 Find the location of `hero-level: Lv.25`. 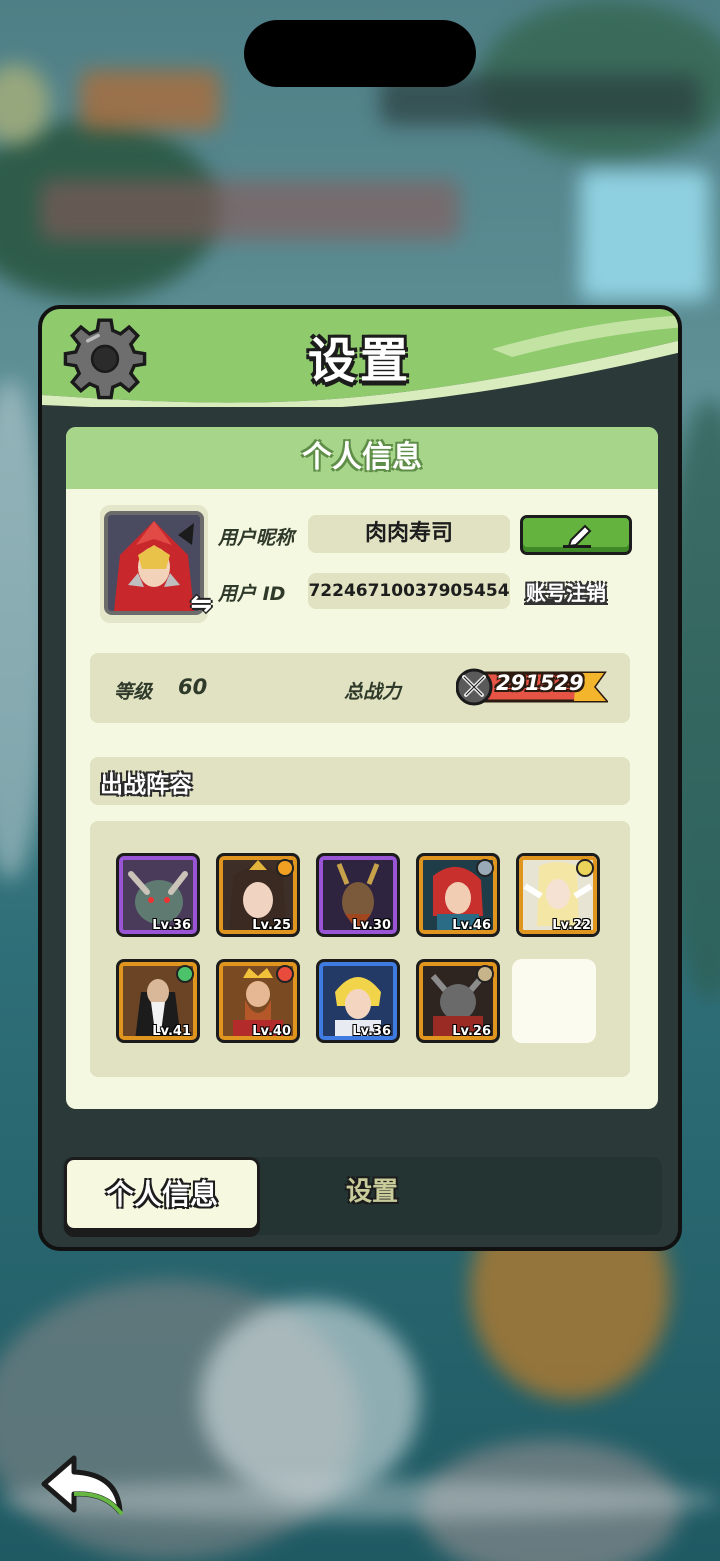

hero-level: Lv.25 is located at coordinates (271, 925).